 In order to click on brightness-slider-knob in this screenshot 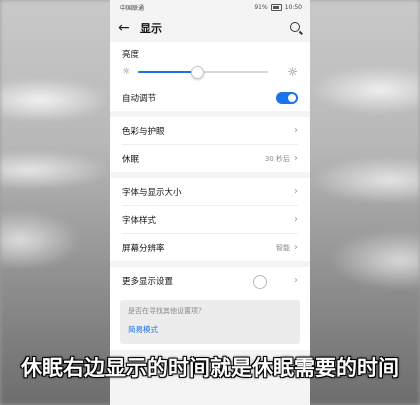, I will do `click(197, 72)`.